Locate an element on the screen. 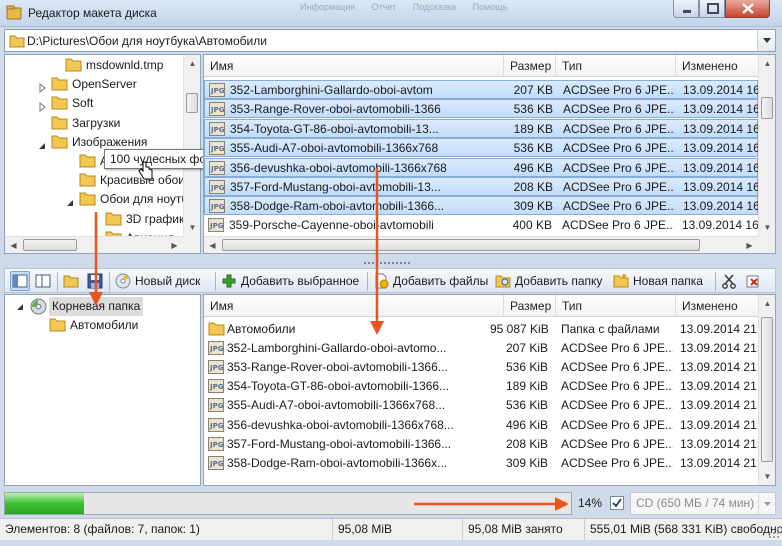 This screenshot has height=546, width=782. path-dropdown-button is located at coordinates (766, 40).